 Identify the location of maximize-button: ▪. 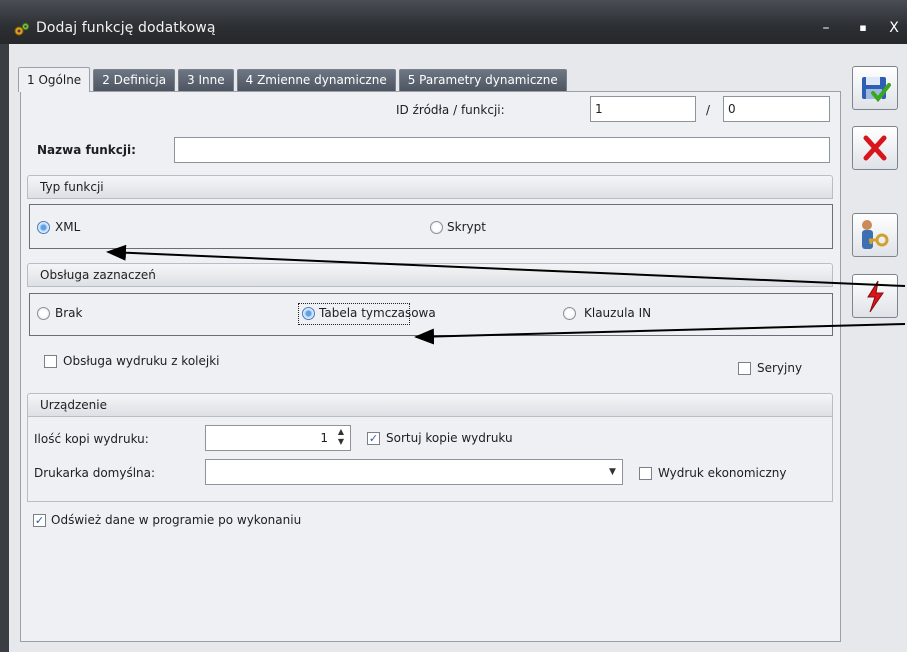
(863, 28).